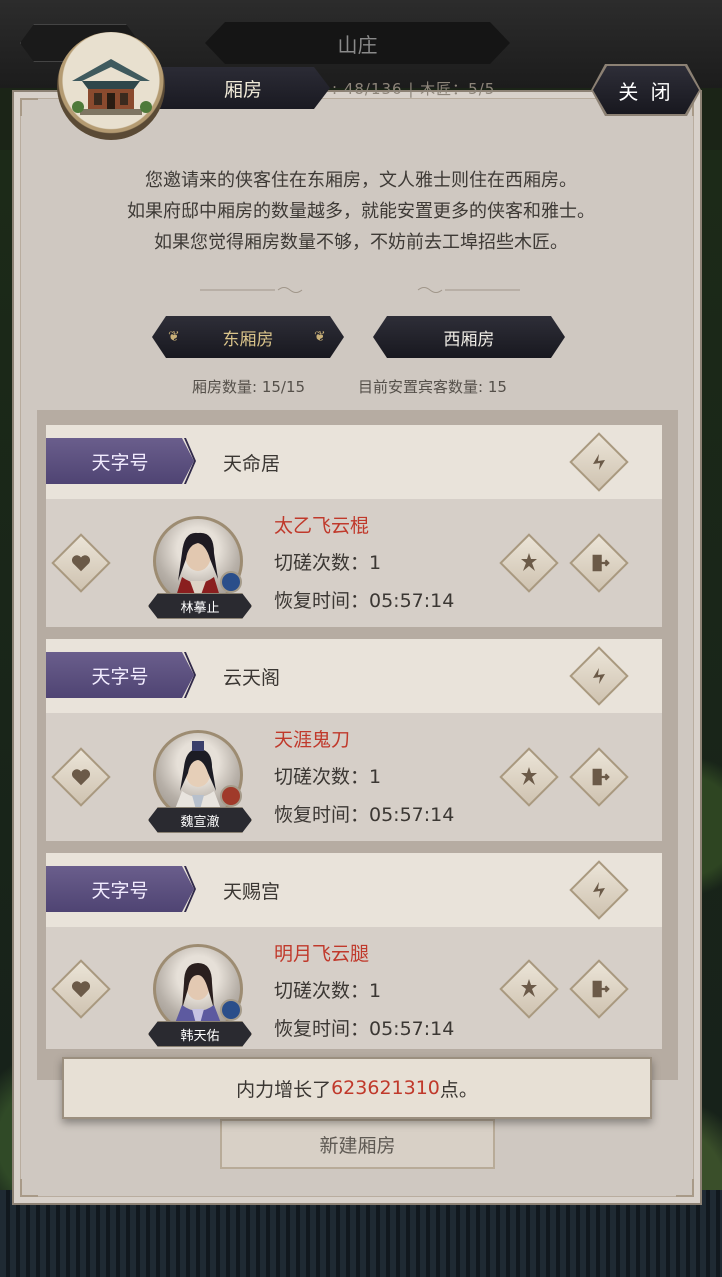 Image resolution: width=722 pixels, height=1277 pixels. What do you see at coordinates (284, 1089) in the screenshot?
I see `toast-prefix: 内力增长了` at bounding box center [284, 1089].